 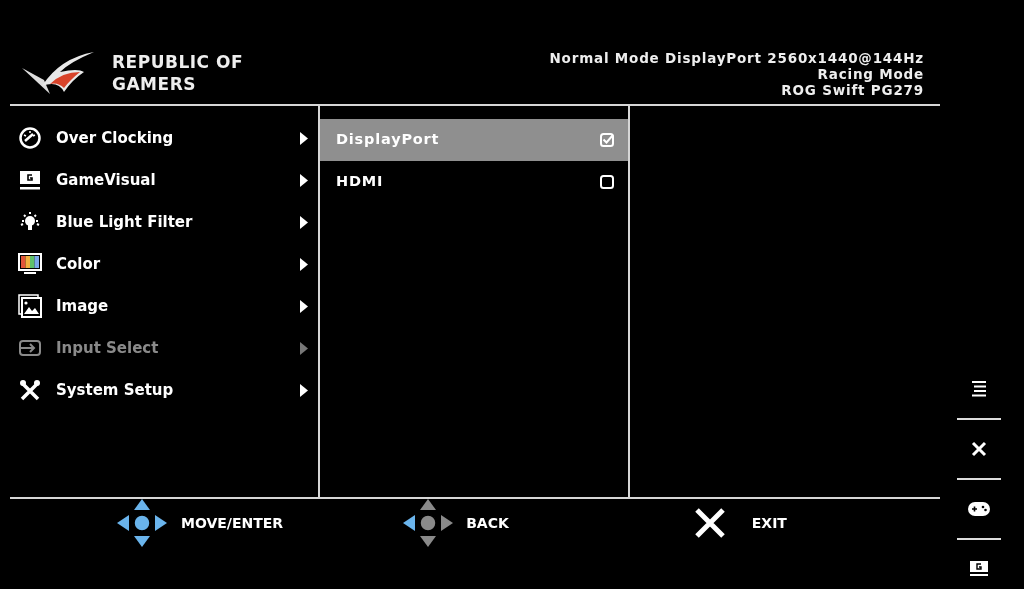 I want to click on status-text: Normal Mode DisplayPort 2560x1440@144Hz, so click(x=736, y=58).